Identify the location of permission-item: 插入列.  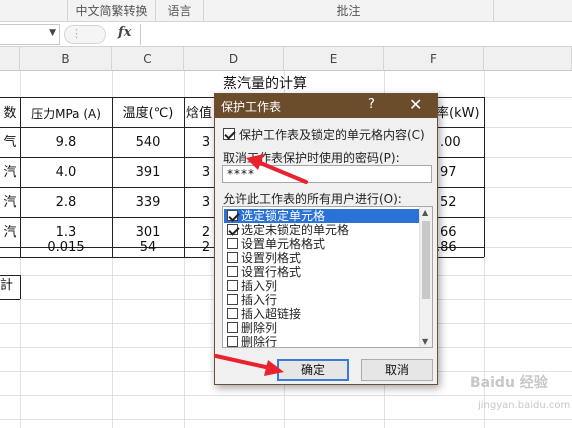
(322, 286).